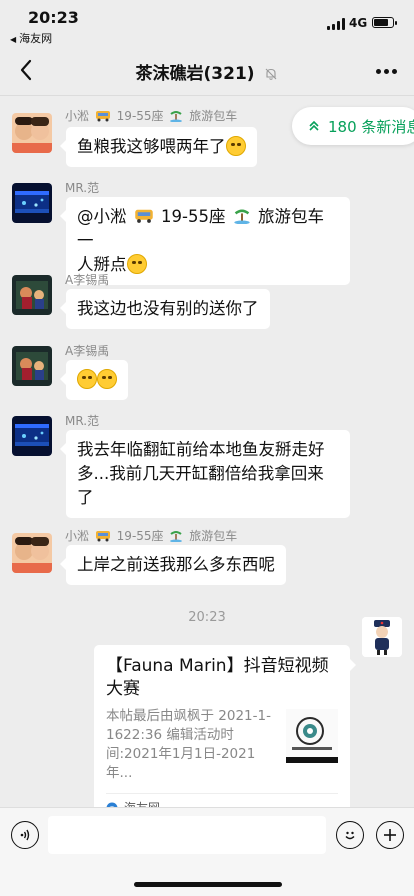 The height and width of the screenshot is (896, 414). I want to click on message-text: 19-55座, so click(193, 216).